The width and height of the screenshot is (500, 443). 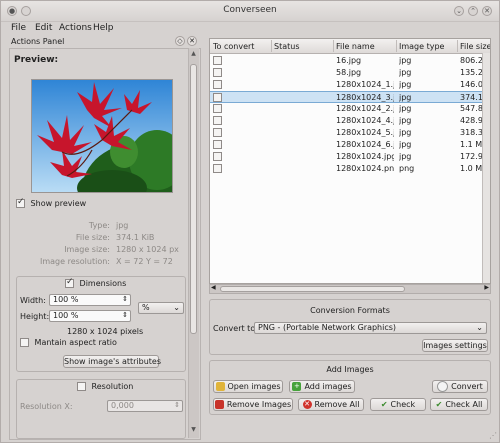 I want to click on show-attributes-button: Show image's attributes, so click(x=112, y=361).